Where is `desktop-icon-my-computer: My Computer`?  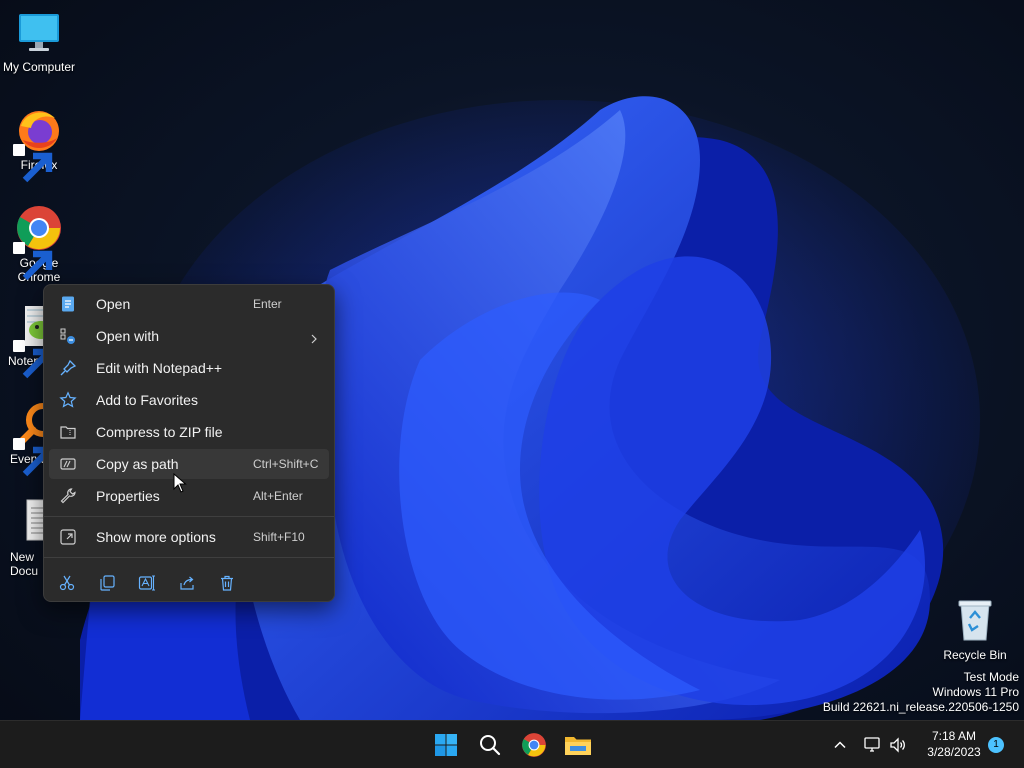 desktop-icon-my-computer: My Computer is located at coordinates (39, 41).